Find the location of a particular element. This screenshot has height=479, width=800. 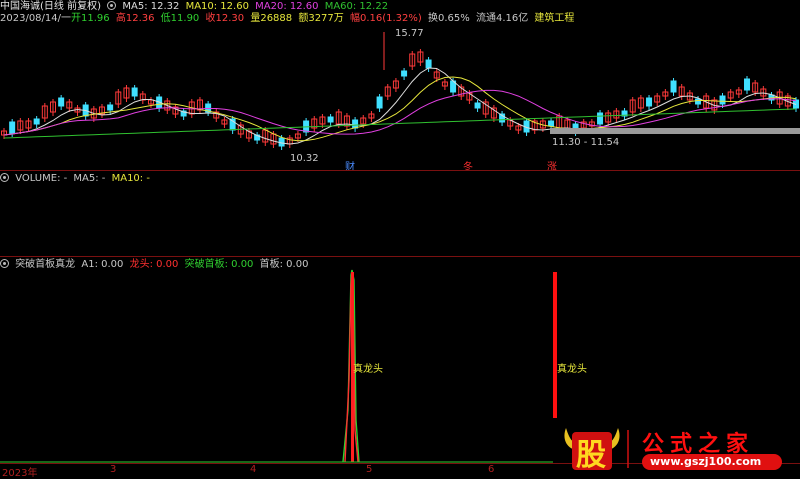

time-axis-label-6: 6 is located at coordinates (491, 469).